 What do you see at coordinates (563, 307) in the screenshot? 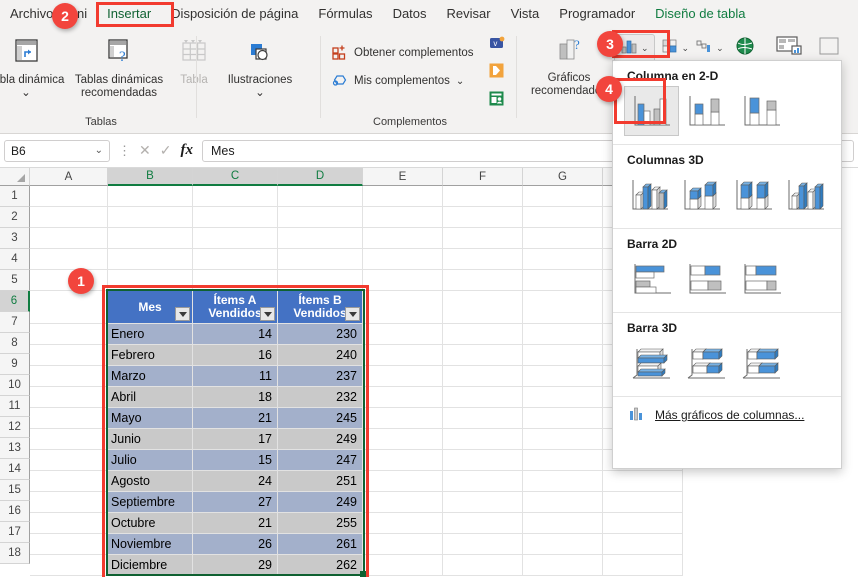
I see `cell-G6` at bounding box center [563, 307].